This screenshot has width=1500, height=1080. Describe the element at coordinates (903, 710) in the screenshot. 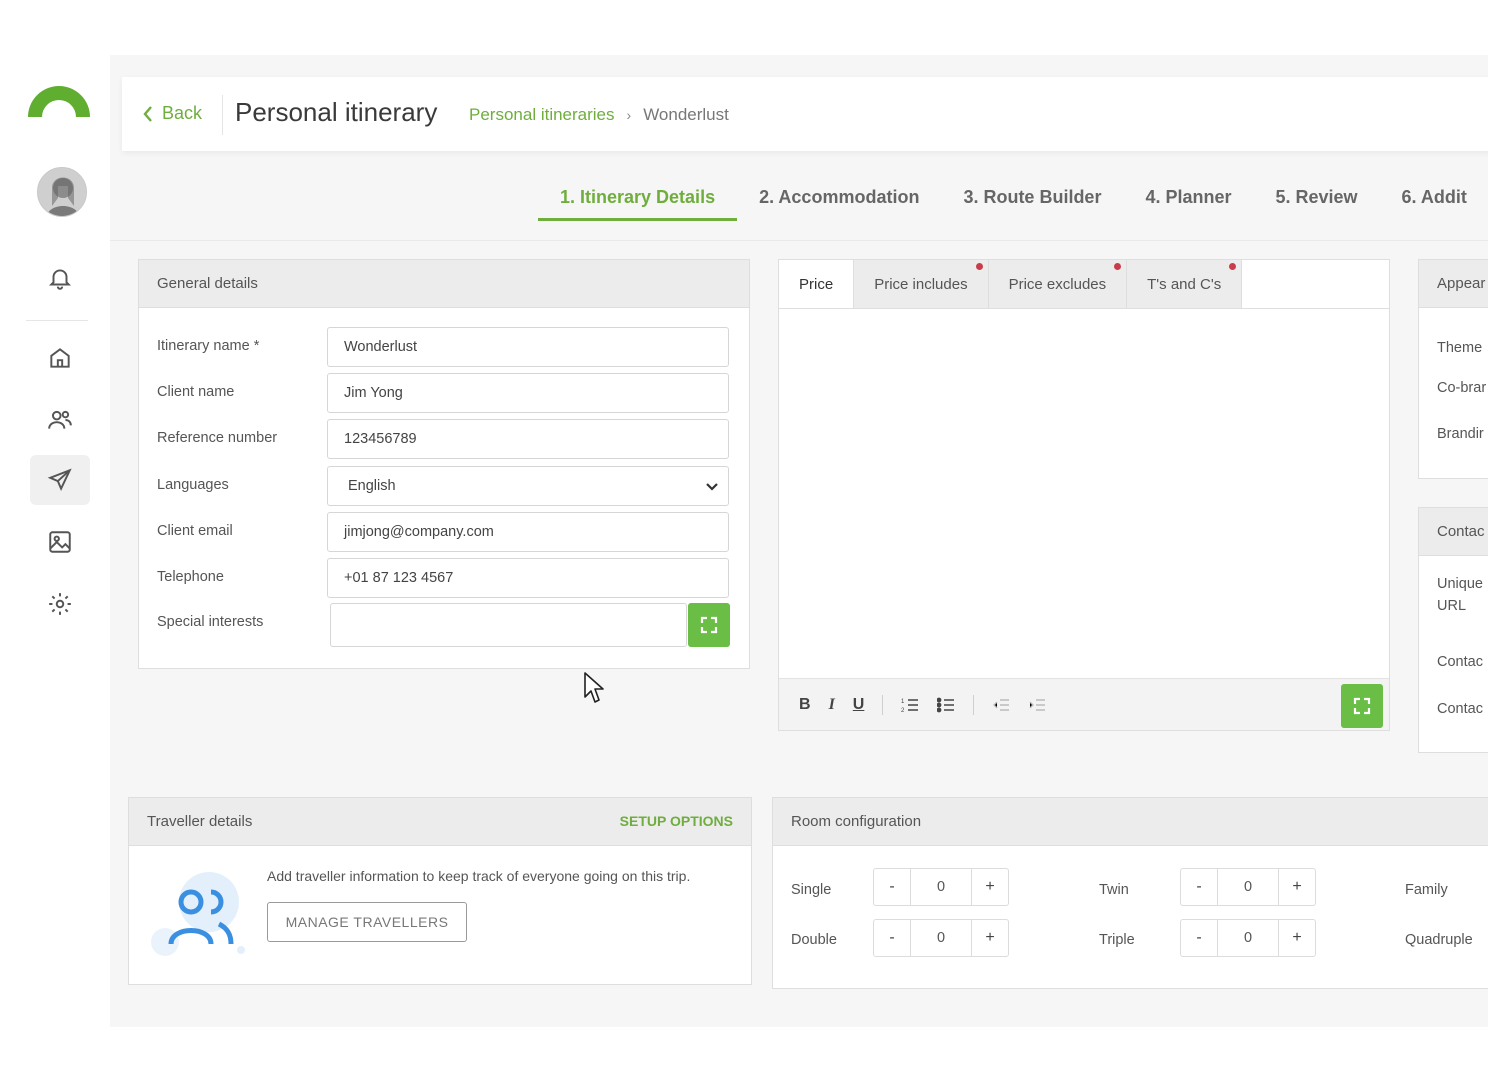

I see `svg-text: 2` at that location.